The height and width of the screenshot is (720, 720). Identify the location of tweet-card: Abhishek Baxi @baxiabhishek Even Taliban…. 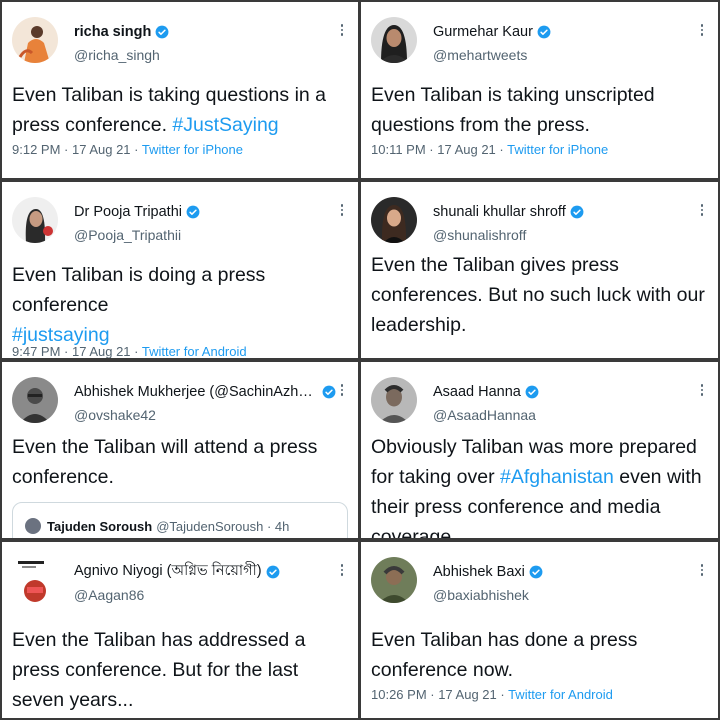
(539, 630).